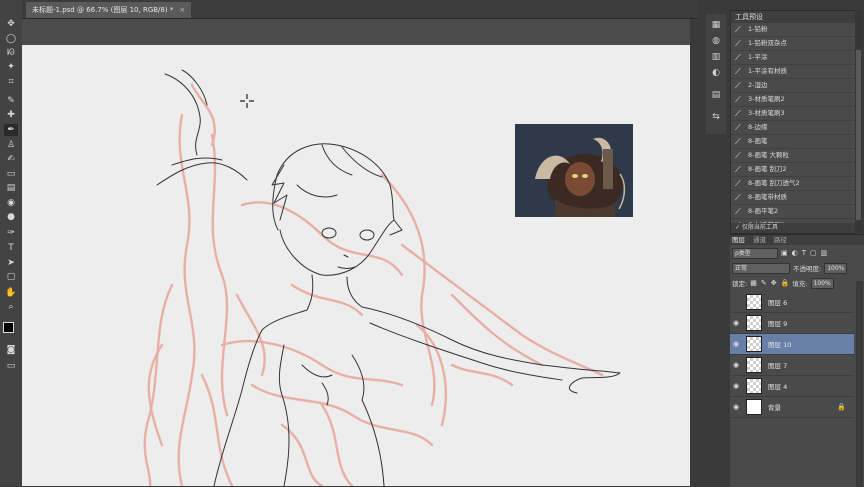 This screenshot has height=487, width=864. Describe the element at coordinates (11, 277) in the screenshot. I see `shape-icon: ▢` at that location.